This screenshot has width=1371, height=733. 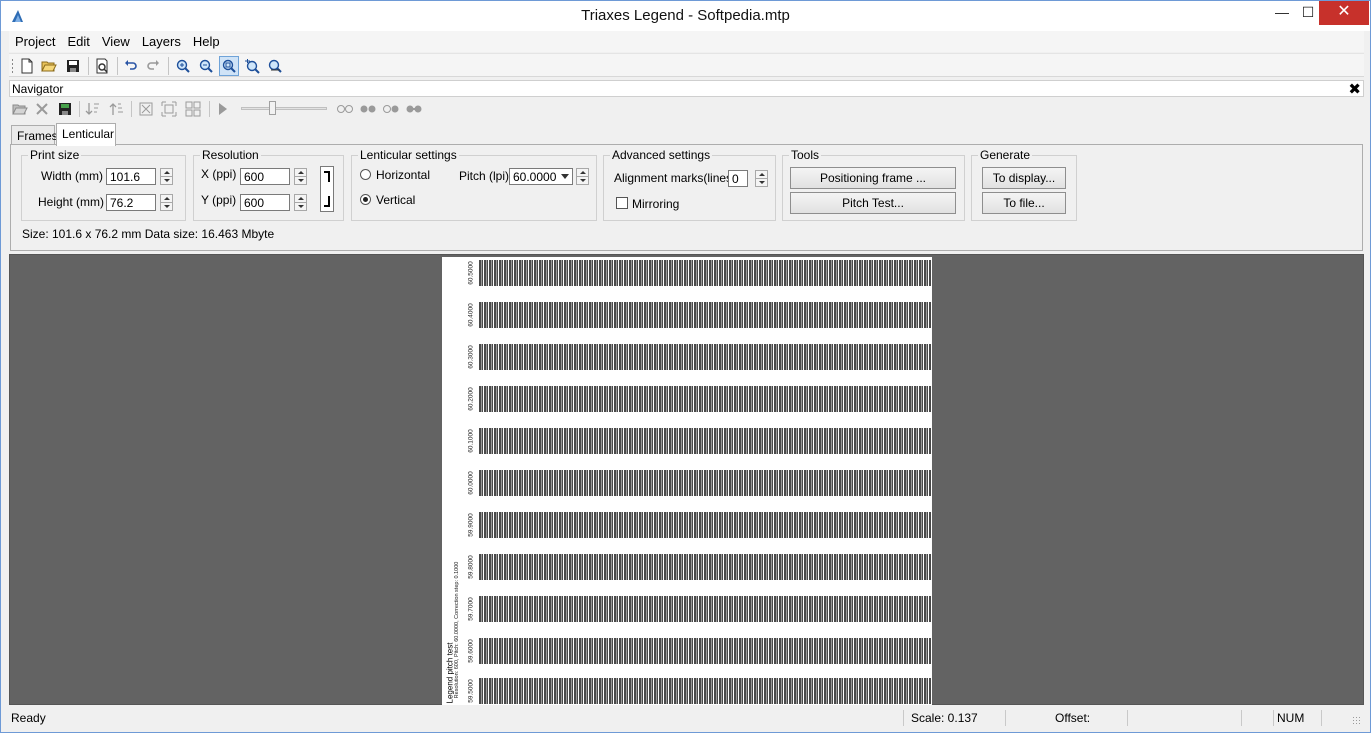 I want to click on link-resolution-toggle, so click(x=327, y=189).